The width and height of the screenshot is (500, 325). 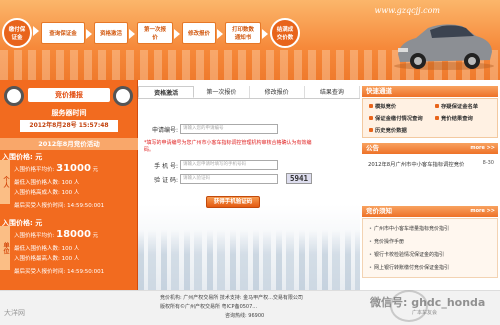 What do you see at coordinates (430, 118) in the screenshot?
I see `quick-links-box: 模拟竞价 存疑保证金名单 保证金缴付情况查询 竞价结果查询 历史竞价数据` at bounding box center [430, 118].